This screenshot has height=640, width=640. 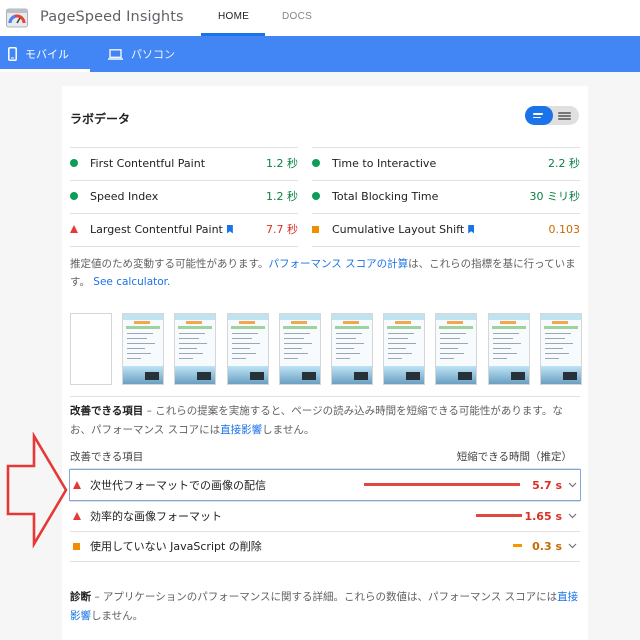 I want to click on opportunities-desc-end: しません。, so click(x=288, y=430).